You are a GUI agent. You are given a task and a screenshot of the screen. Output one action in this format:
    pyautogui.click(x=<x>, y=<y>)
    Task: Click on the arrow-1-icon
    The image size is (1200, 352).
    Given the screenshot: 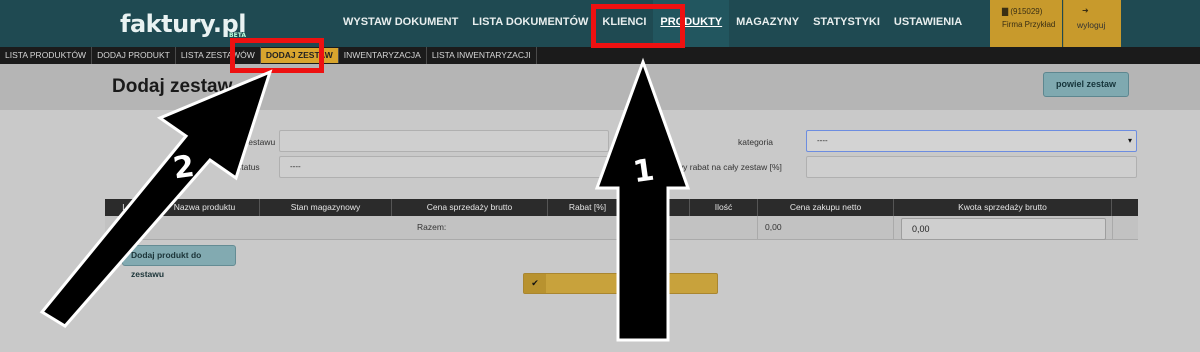 What is the action you would take?
    pyautogui.click(x=642, y=199)
    